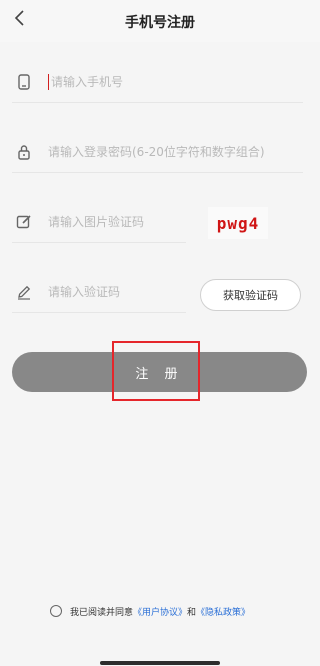 The width and height of the screenshot is (320, 666). Describe the element at coordinates (56, 611) in the screenshot. I see `agree-checkbox` at that location.